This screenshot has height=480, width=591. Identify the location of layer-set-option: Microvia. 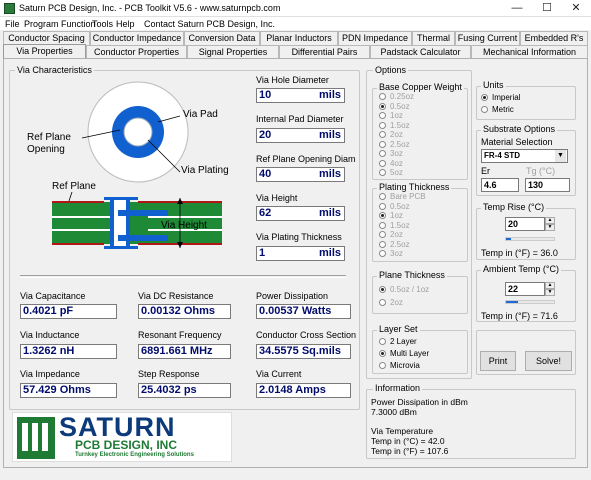
(404, 365).